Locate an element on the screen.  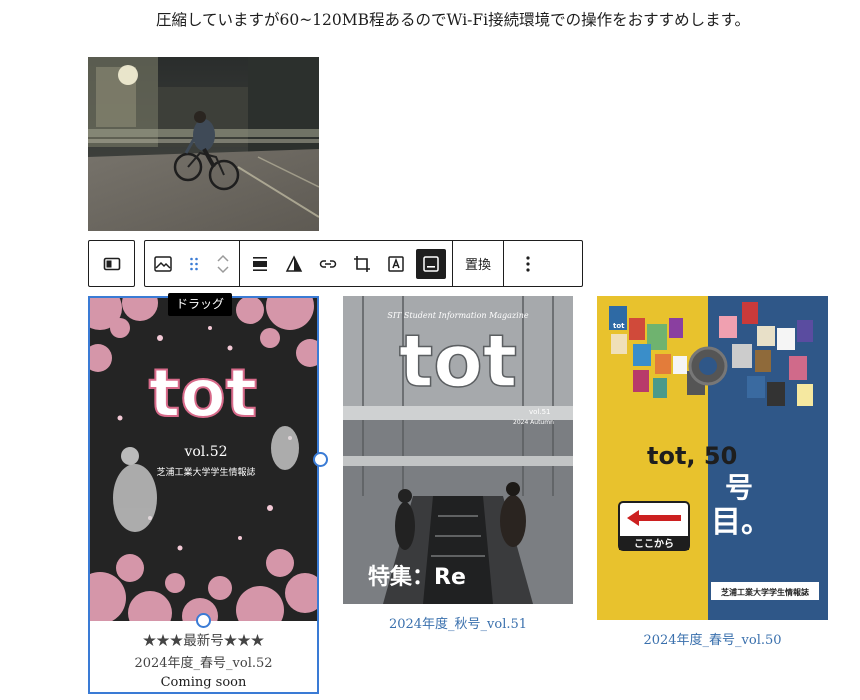
toolbar-group-options is located at coordinates (528, 263).